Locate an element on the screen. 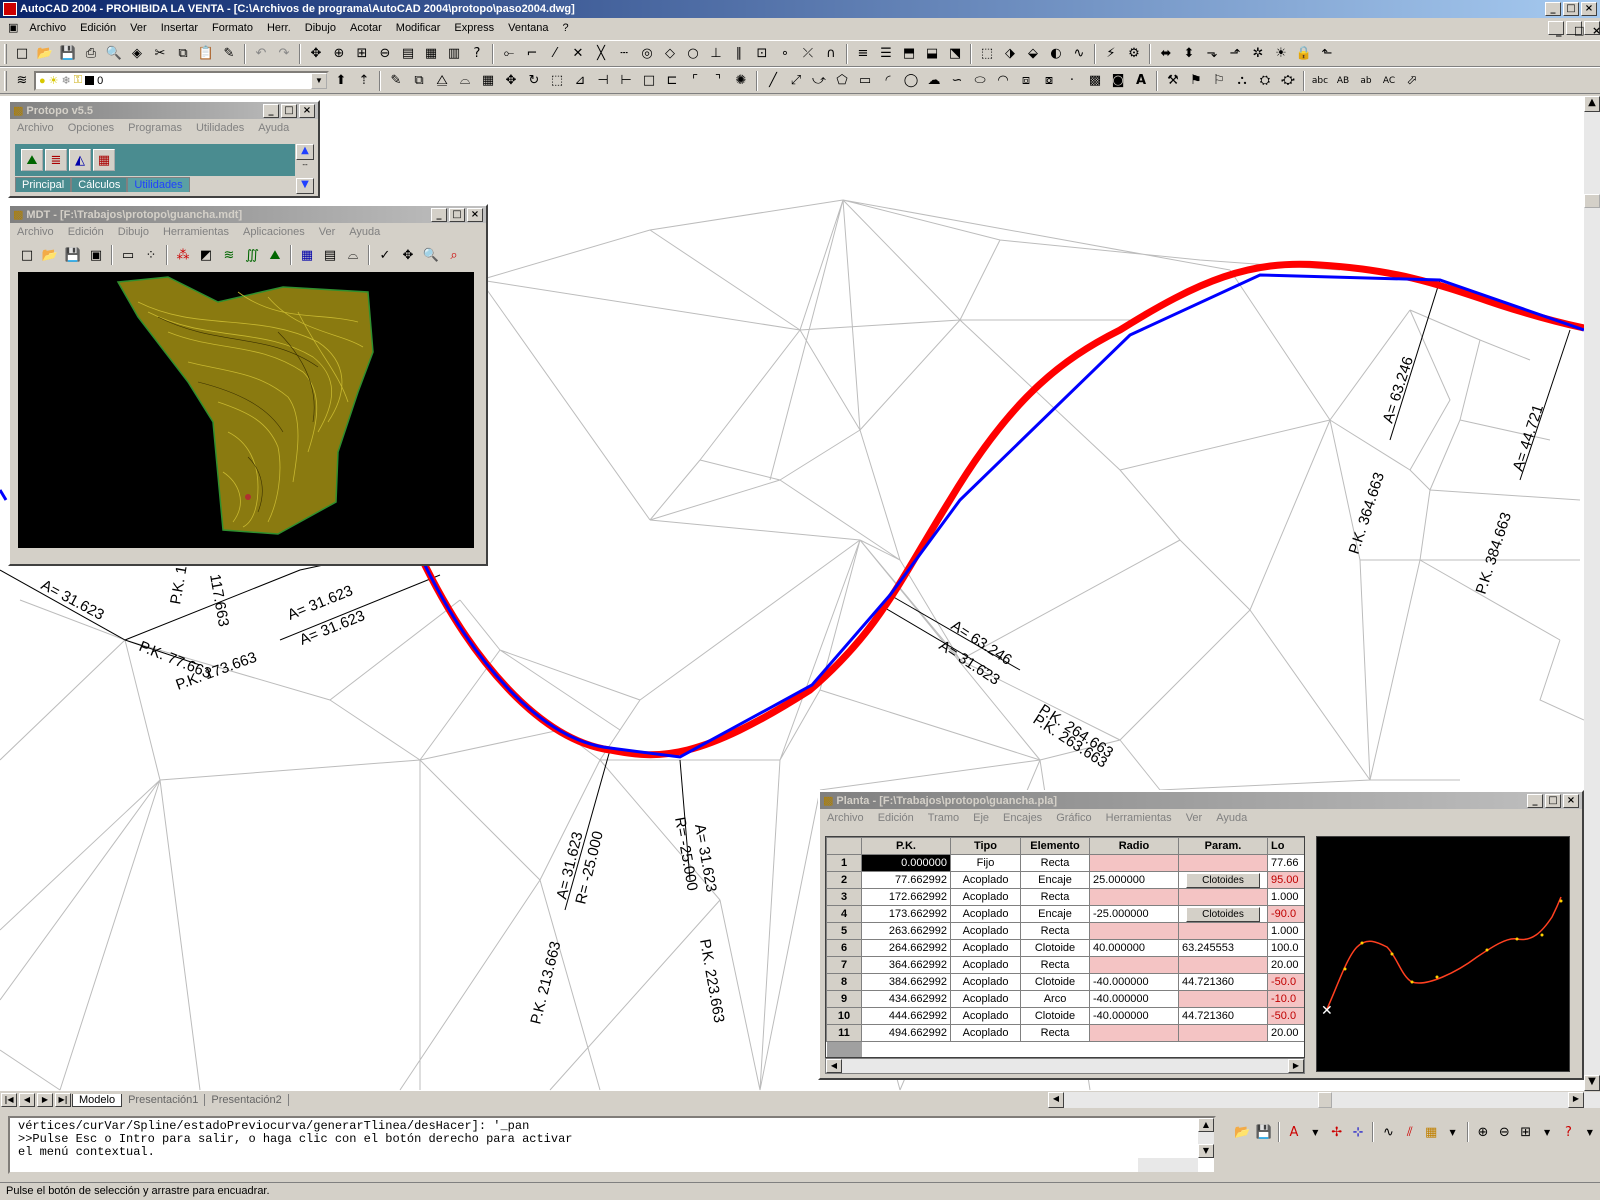 This screenshot has width=1600, height=1200. text-icon: A is located at coordinates (1141, 81).